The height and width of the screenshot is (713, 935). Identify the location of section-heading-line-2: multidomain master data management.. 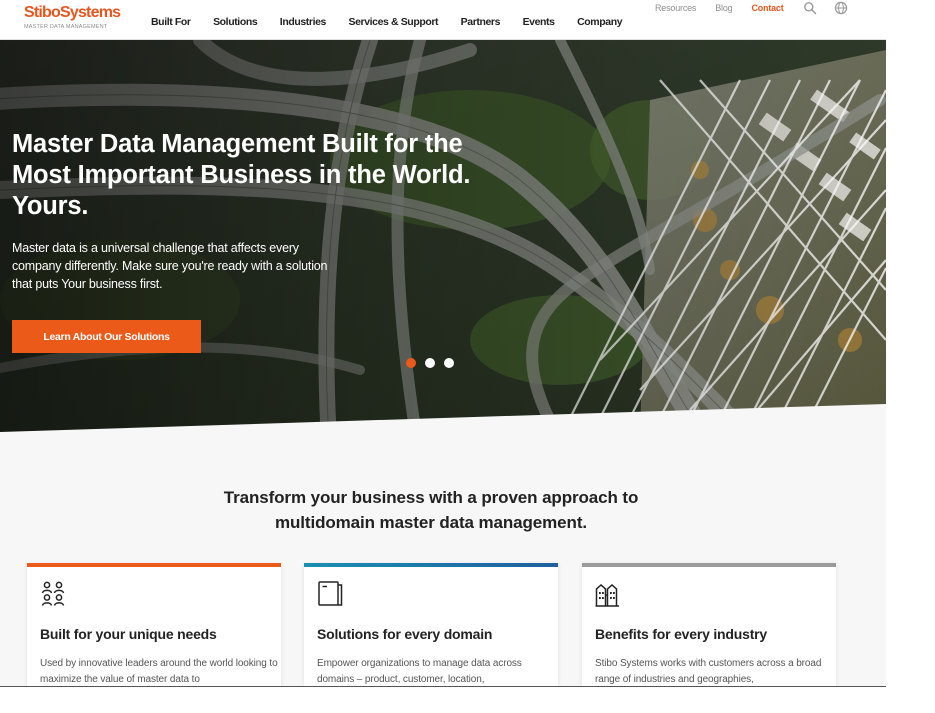
(431, 522).